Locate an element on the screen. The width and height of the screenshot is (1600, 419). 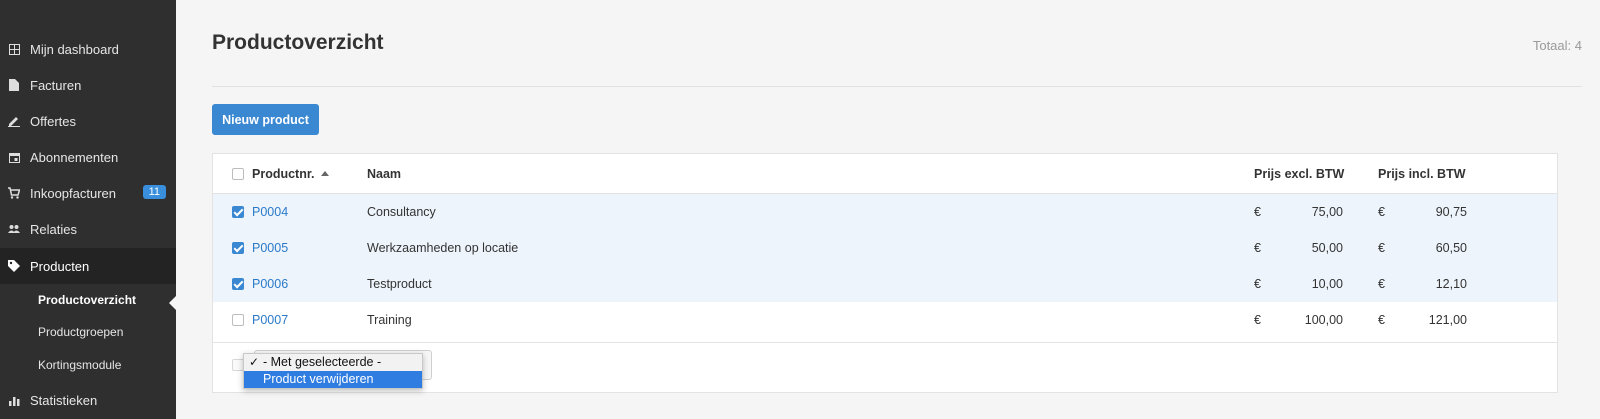
price-incl: 90,75 is located at coordinates (1451, 212).